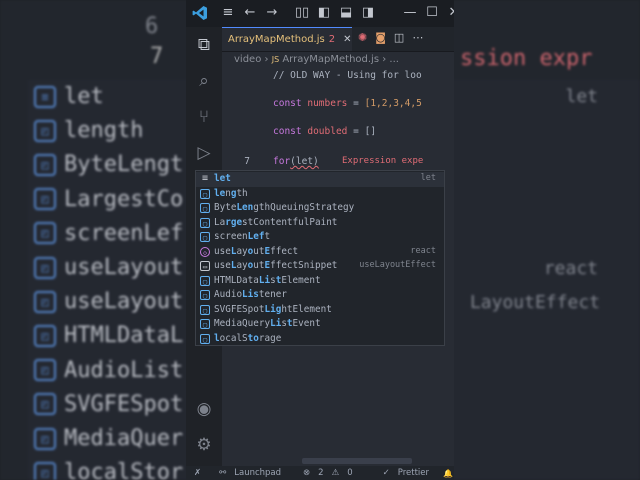  What do you see at coordinates (104, 131) in the screenshot?
I see `backdrop-item-label: length` at bounding box center [104, 131].